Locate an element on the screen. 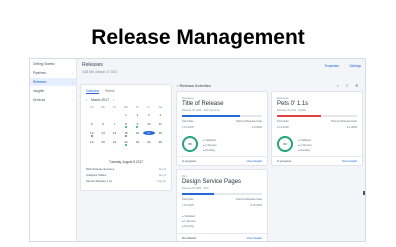 The image size is (396, 247). calendar-day: 19 is located at coordinates (91, 142).